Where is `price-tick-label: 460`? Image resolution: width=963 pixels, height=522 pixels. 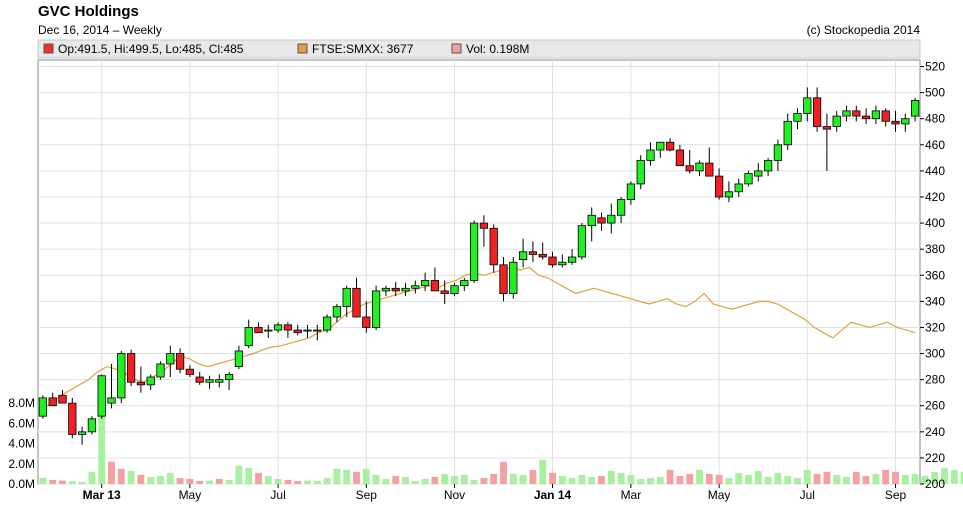
price-tick-label: 460 is located at coordinates (935, 145).